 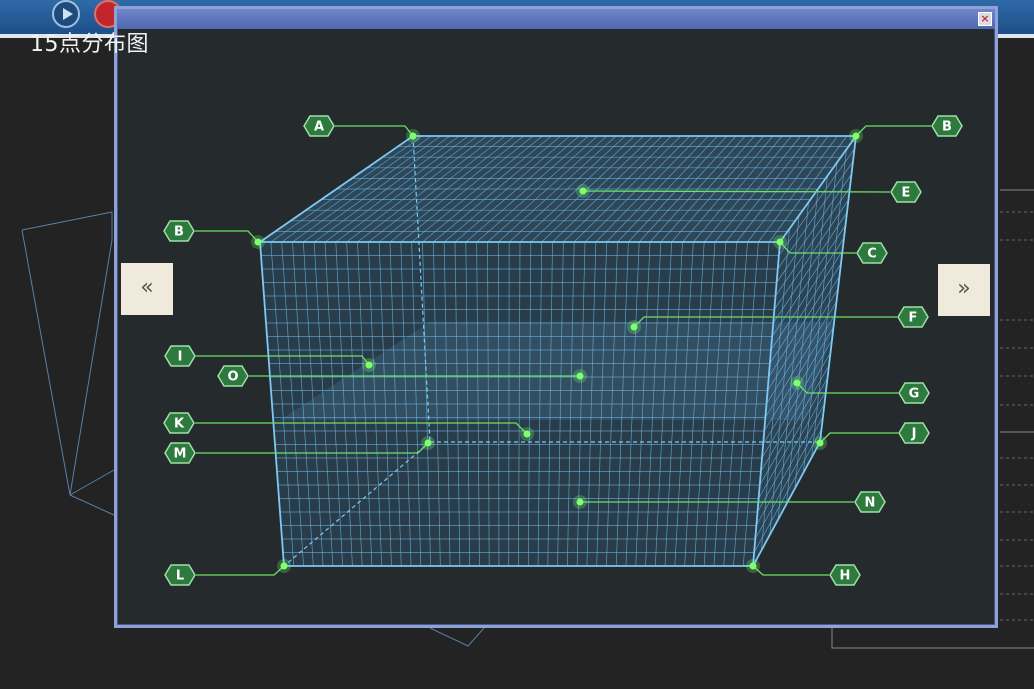 I want to click on point-marker-f, so click(x=634, y=327).